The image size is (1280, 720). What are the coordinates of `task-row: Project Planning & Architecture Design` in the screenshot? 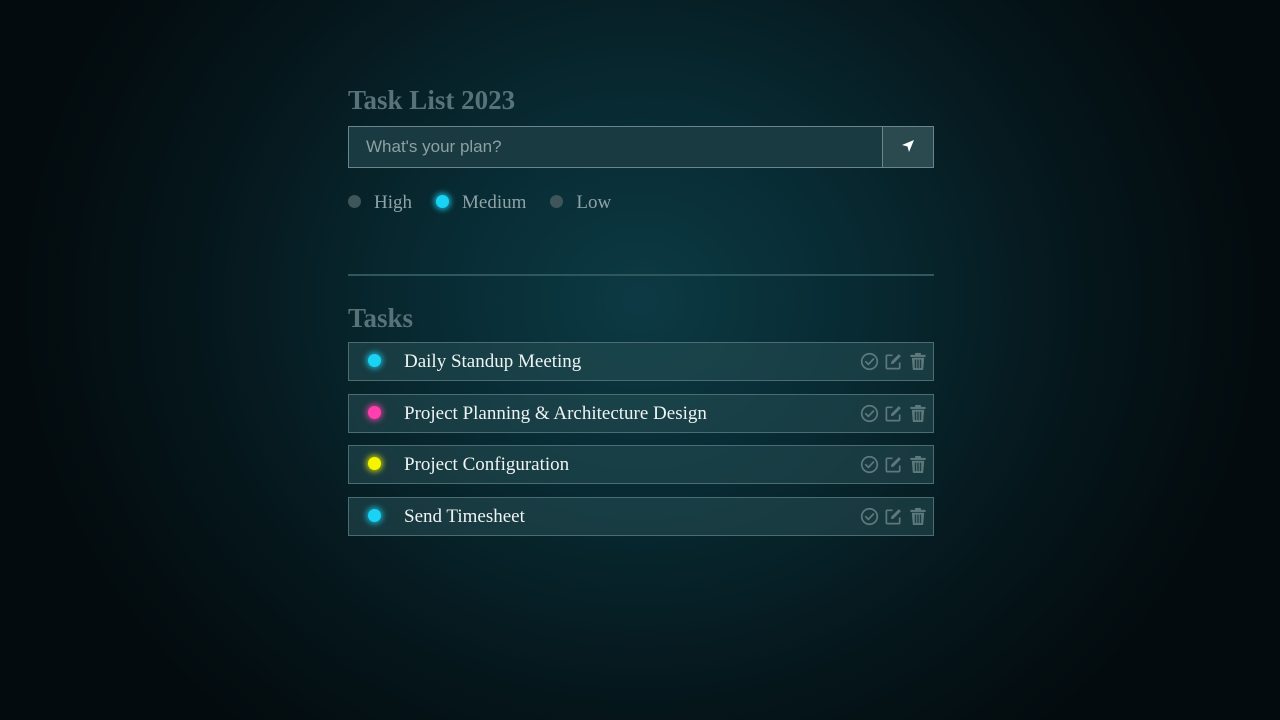 It's located at (641, 413).